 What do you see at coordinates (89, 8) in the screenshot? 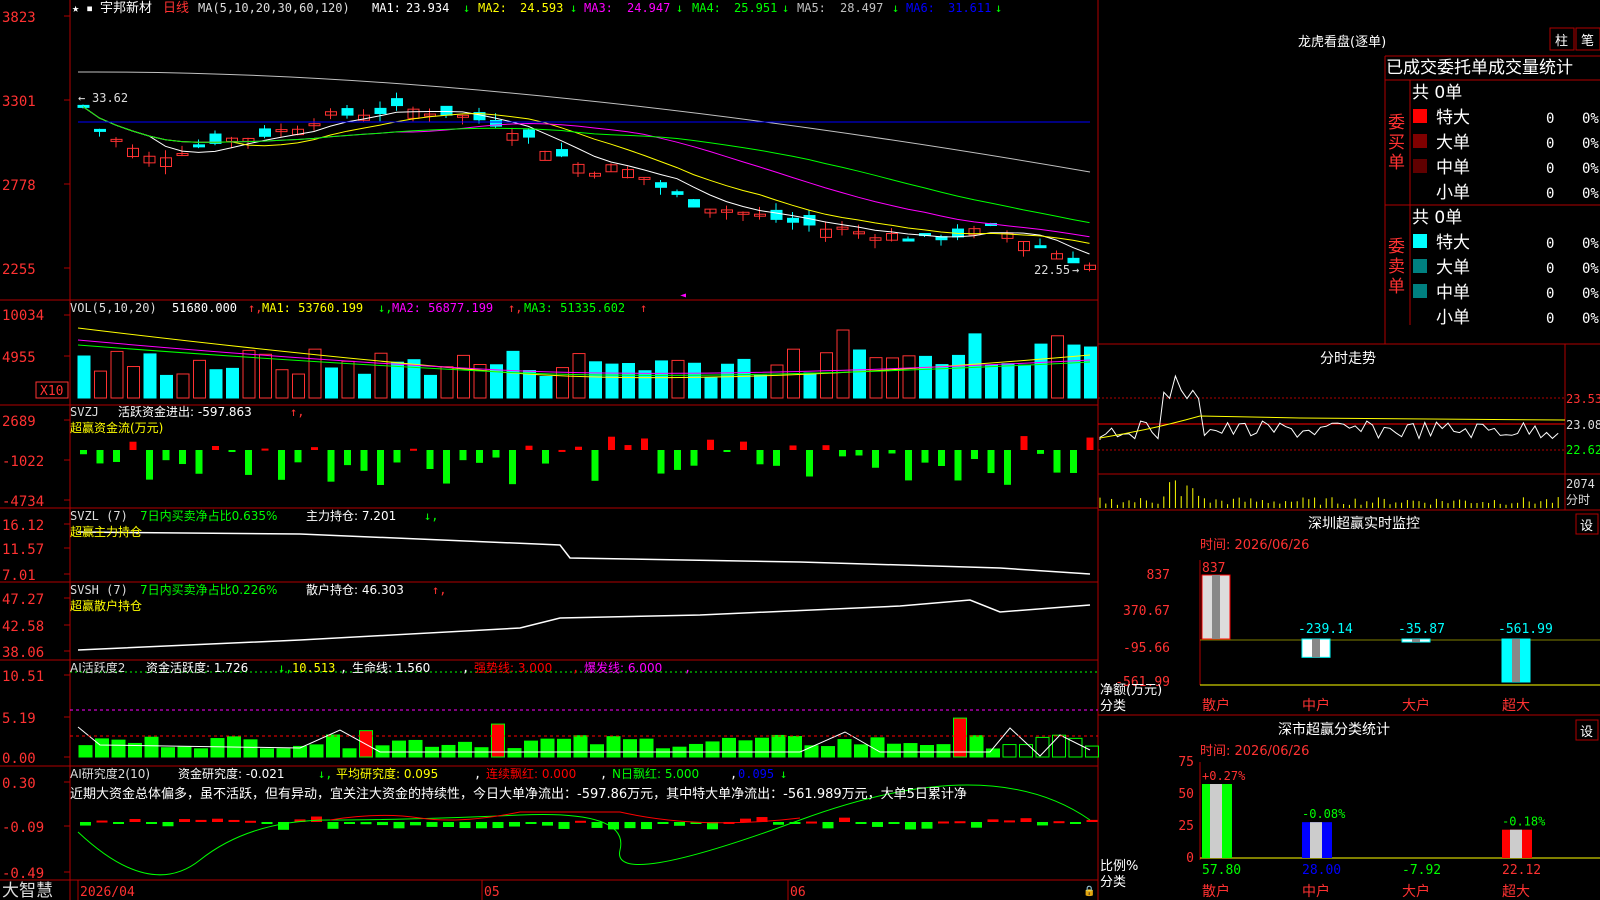
I see `book-icon: ▪` at bounding box center [89, 8].